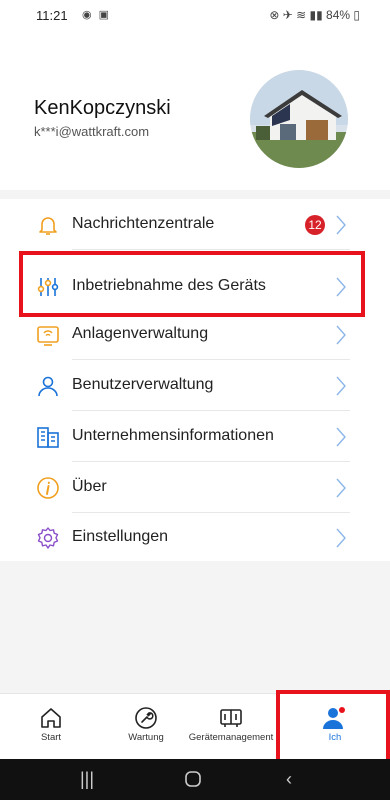  What do you see at coordinates (146, 737) in the screenshot?
I see `tab-label: Wartung` at bounding box center [146, 737].